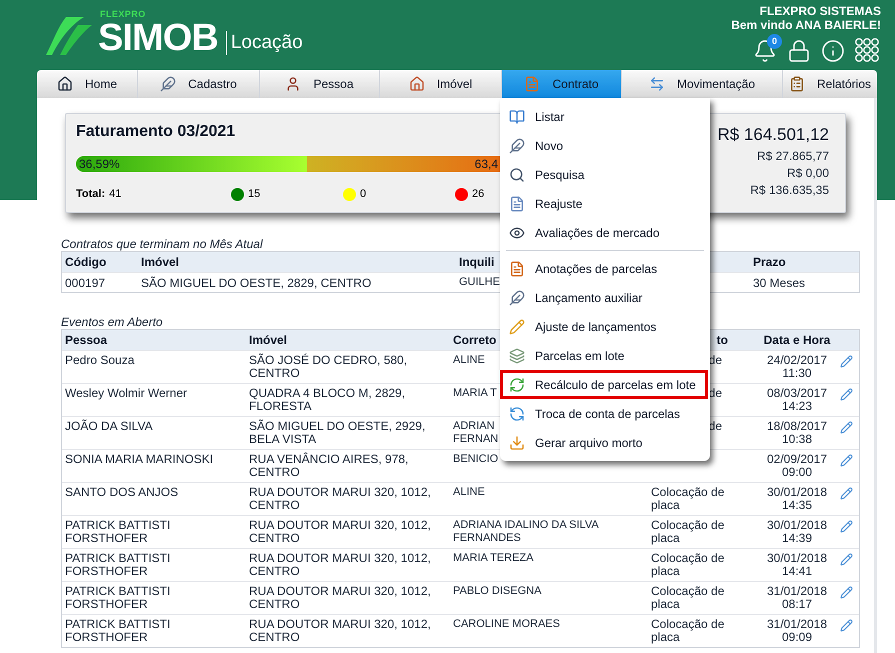 Image resolution: width=895 pixels, height=653 pixels. Describe the element at coordinates (797, 400) in the screenshot. I see `table-cell: 08/03/2017 14:23` at that location.